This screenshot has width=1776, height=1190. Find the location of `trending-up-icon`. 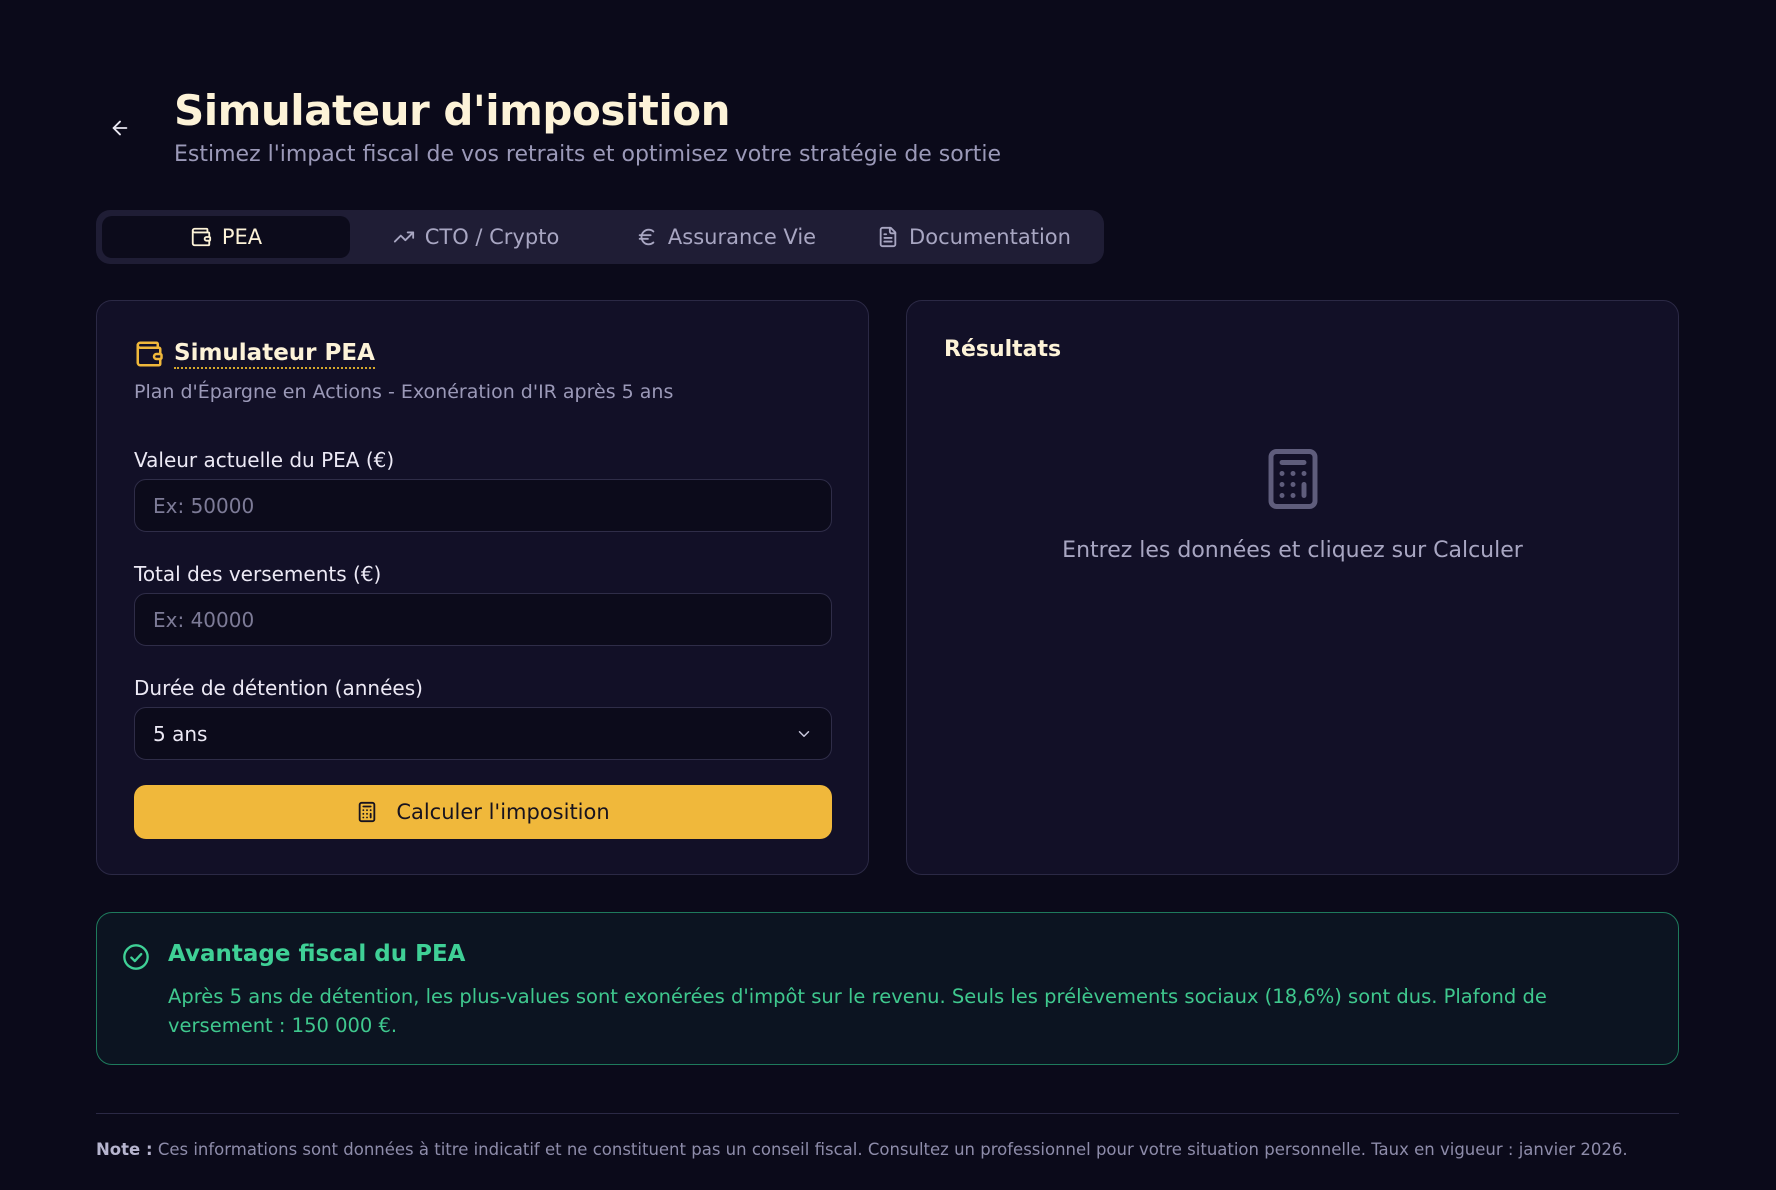

trending-up-icon is located at coordinates (403, 237).